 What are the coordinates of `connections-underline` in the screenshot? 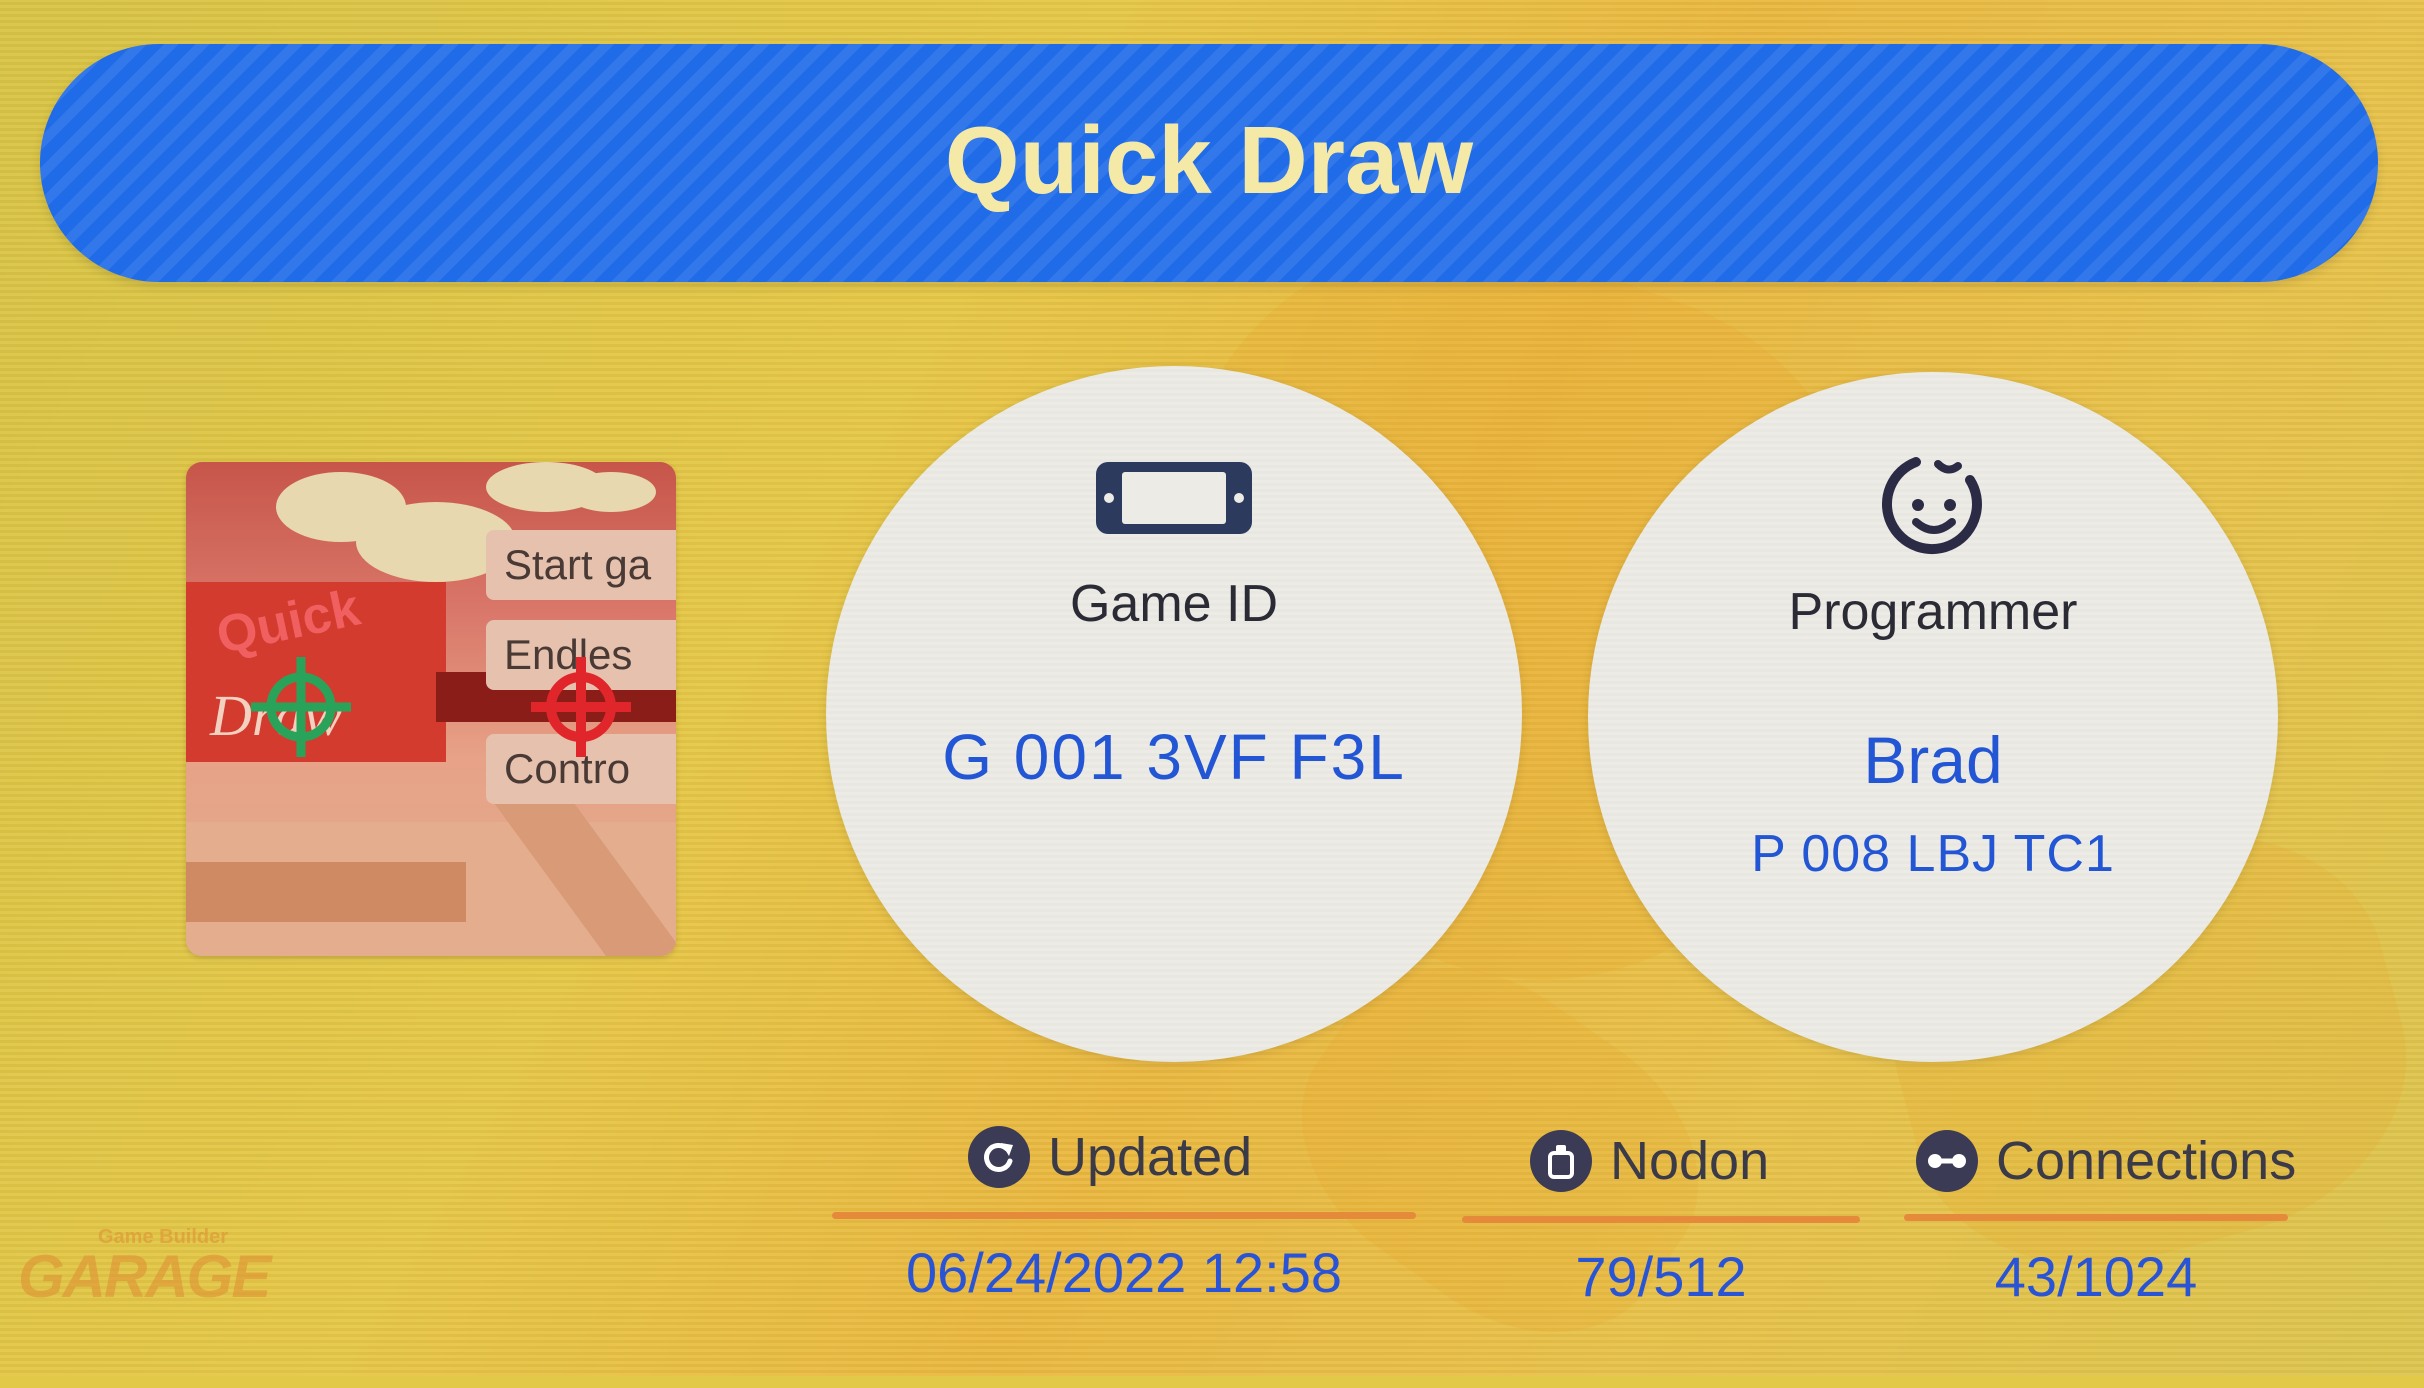 It's located at (2096, 1217).